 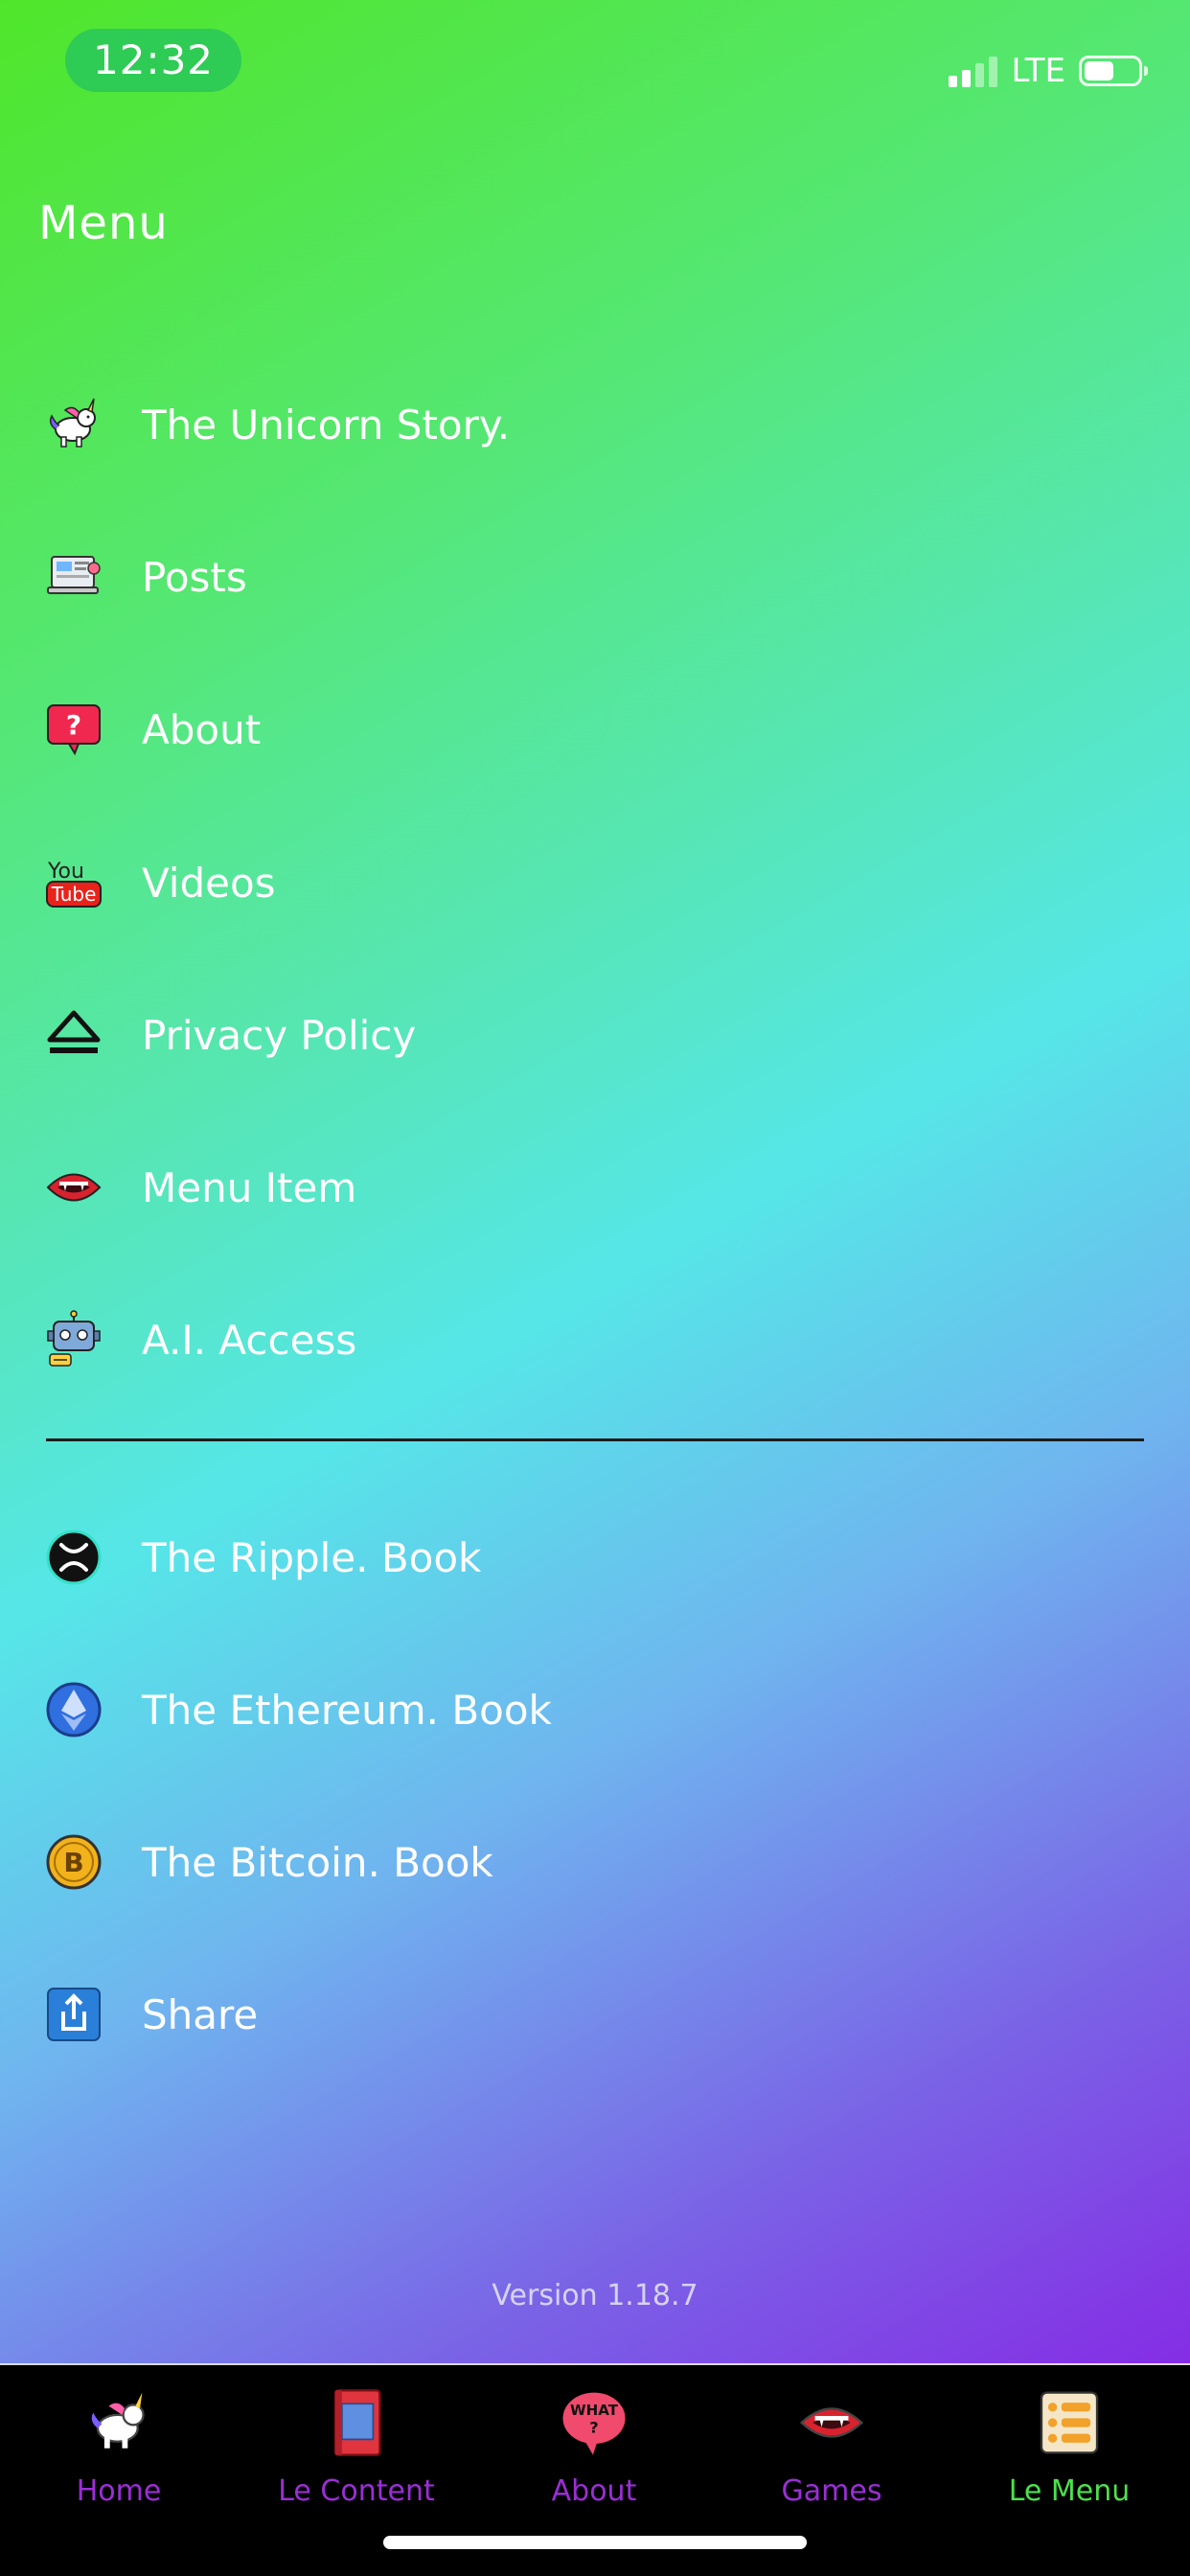 I want to click on menu-item-label: Posts, so click(x=195, y=577).